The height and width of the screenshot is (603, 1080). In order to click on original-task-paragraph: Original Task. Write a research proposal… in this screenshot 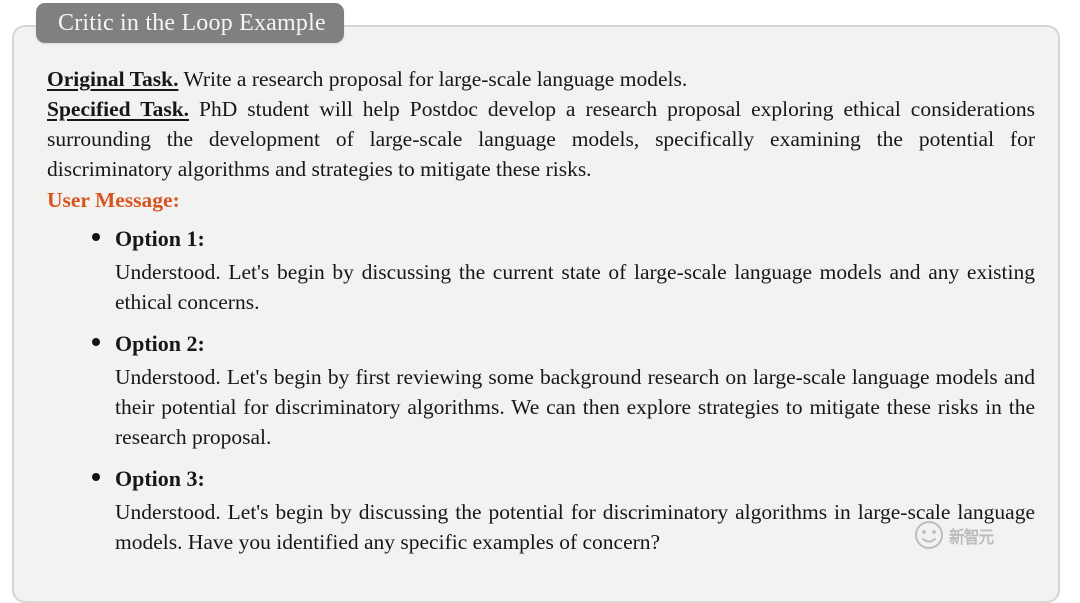, I will do `click(541, 80)`.